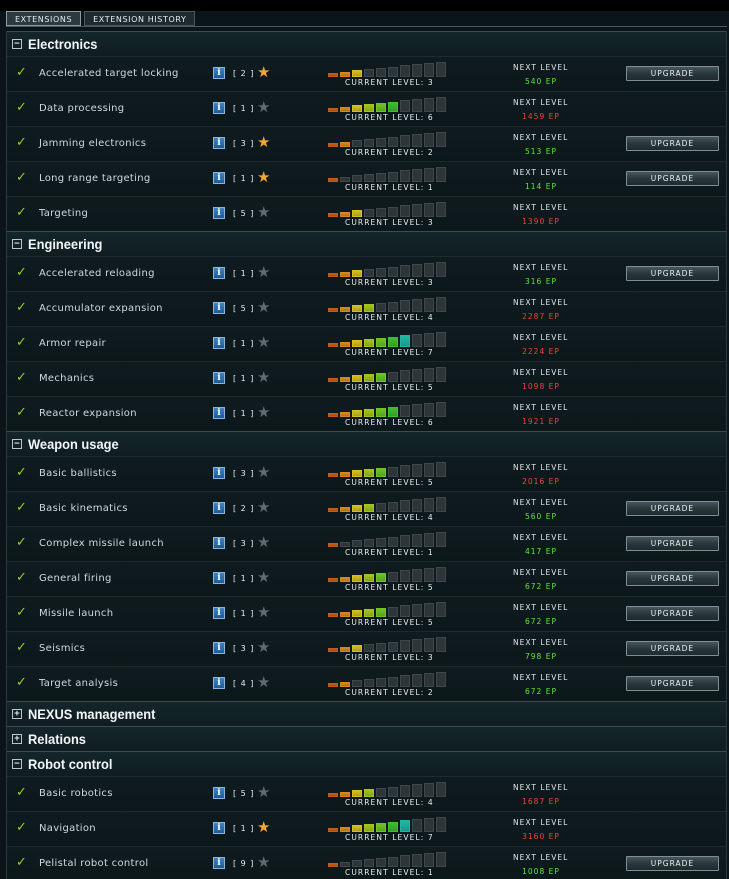 This screenshot has height=879, width=729. What do you see at coordinates (541, 857) in the screenshot?
I see `next-level-label: NEXT LEVEL` at bounding box center [541, 857].